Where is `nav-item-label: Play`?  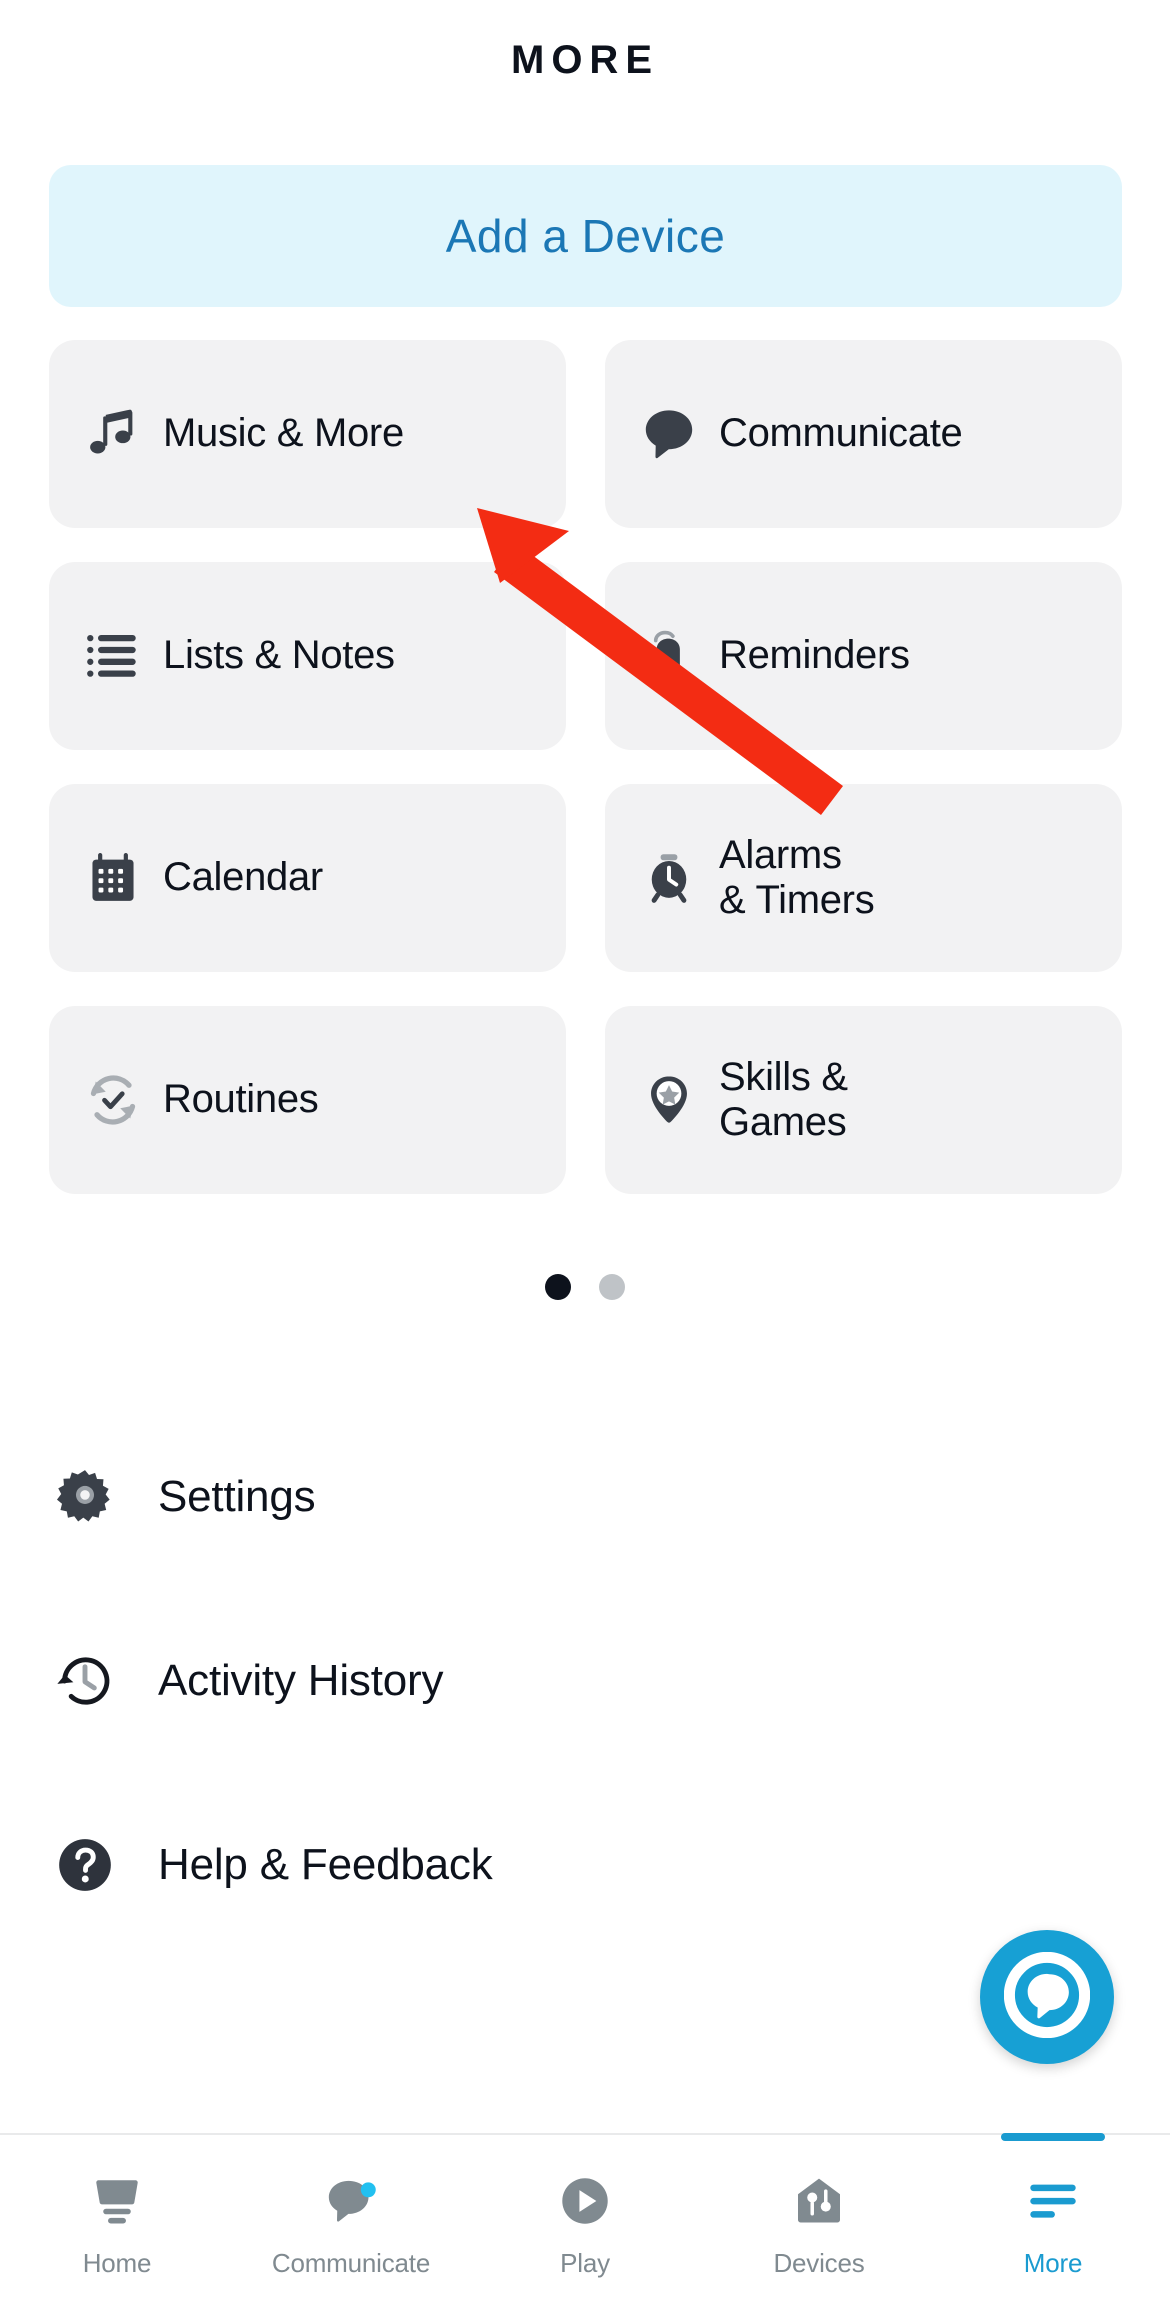 nav-item-label: Play is located at coordinates (585, 2262).